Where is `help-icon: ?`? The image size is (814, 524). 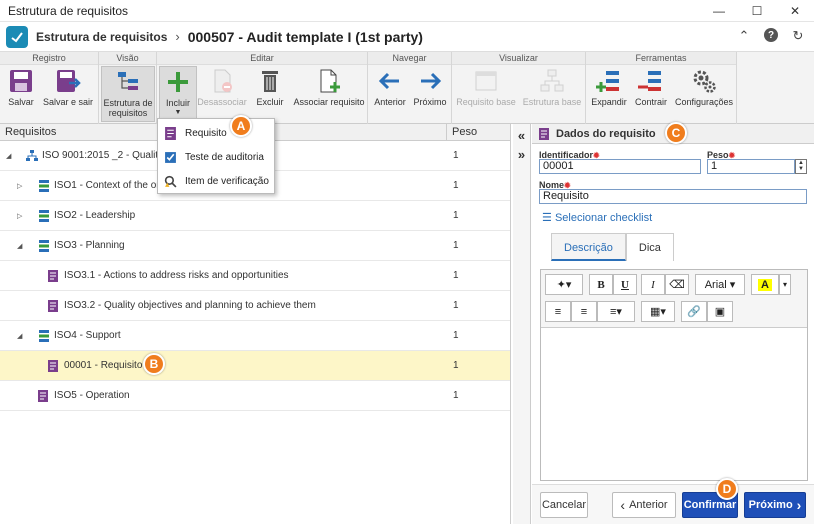
help-icon: ? is located at coordinates (771, 35).